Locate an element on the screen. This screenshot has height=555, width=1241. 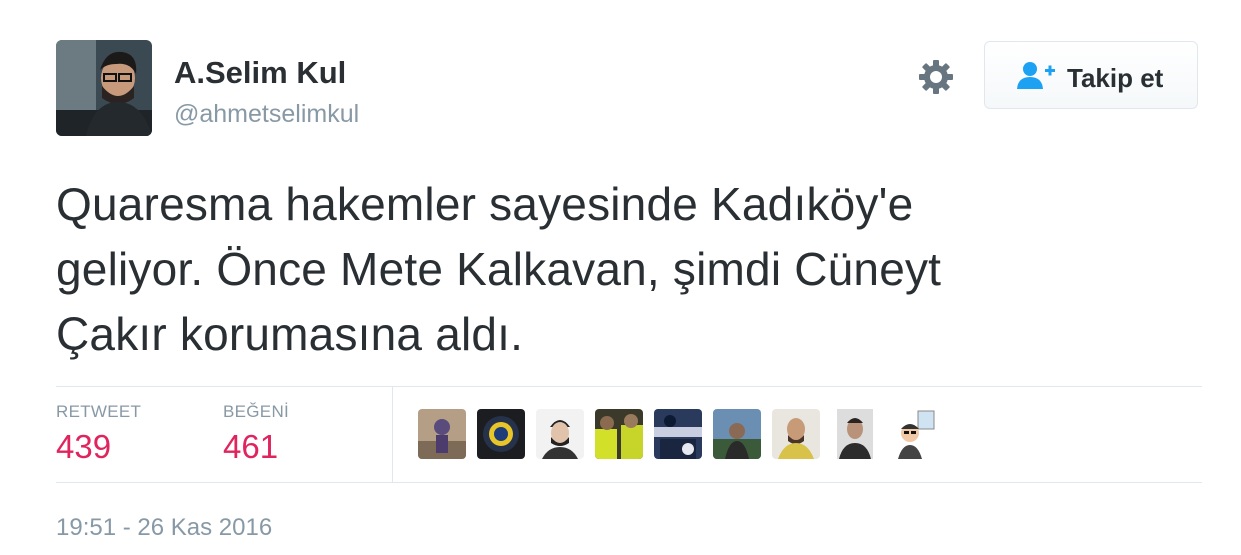
gear-icon is located at coordinates (936, 77).